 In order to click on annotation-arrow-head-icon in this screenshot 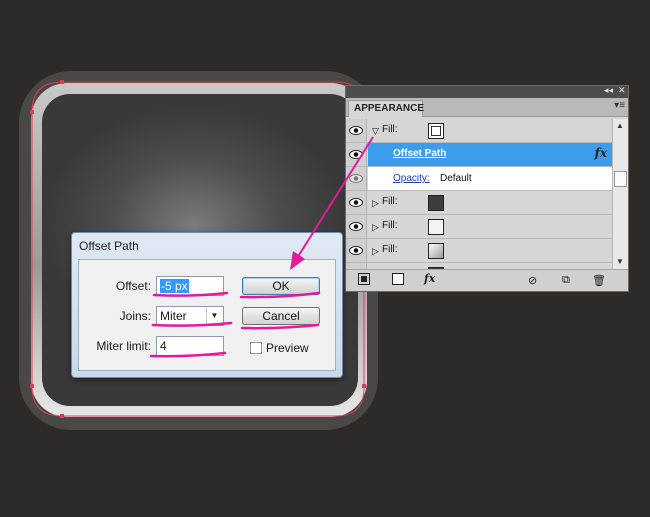, I will do `click(297, 260)`.